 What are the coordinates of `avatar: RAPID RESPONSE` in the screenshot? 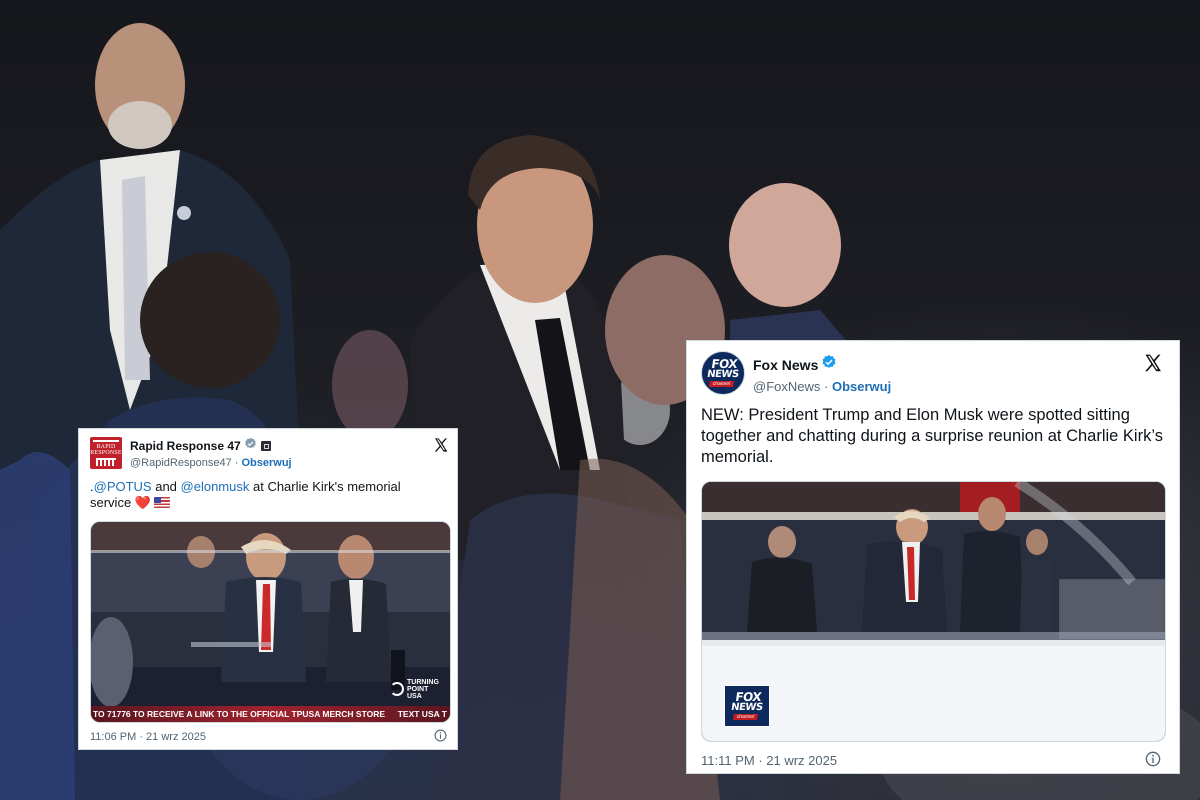 It's located at (106, 453).